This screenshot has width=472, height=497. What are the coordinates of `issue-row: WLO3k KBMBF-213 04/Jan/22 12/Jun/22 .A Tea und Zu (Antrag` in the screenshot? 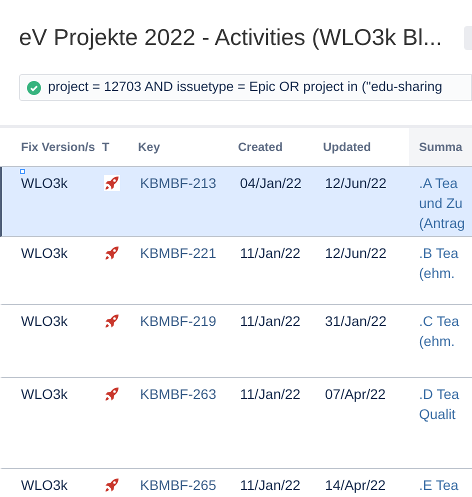 It's located at (236, 202).